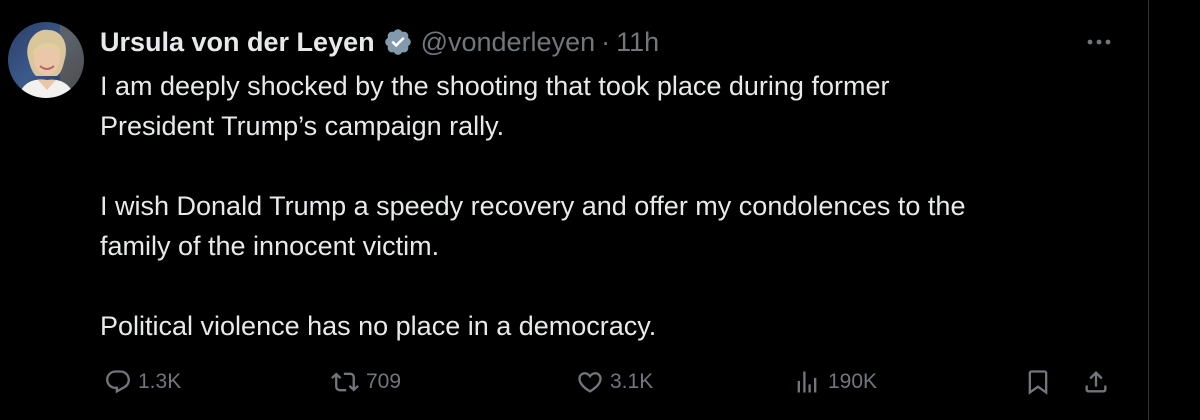  I want to click on views-button: 190K, so click(834, 382).